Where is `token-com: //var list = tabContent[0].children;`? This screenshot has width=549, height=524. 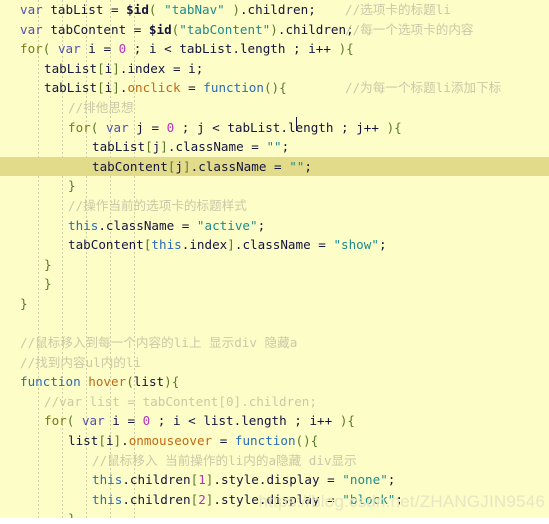
token-com: //var list = tabContent[0].children; is located at coordinates (180, 401).